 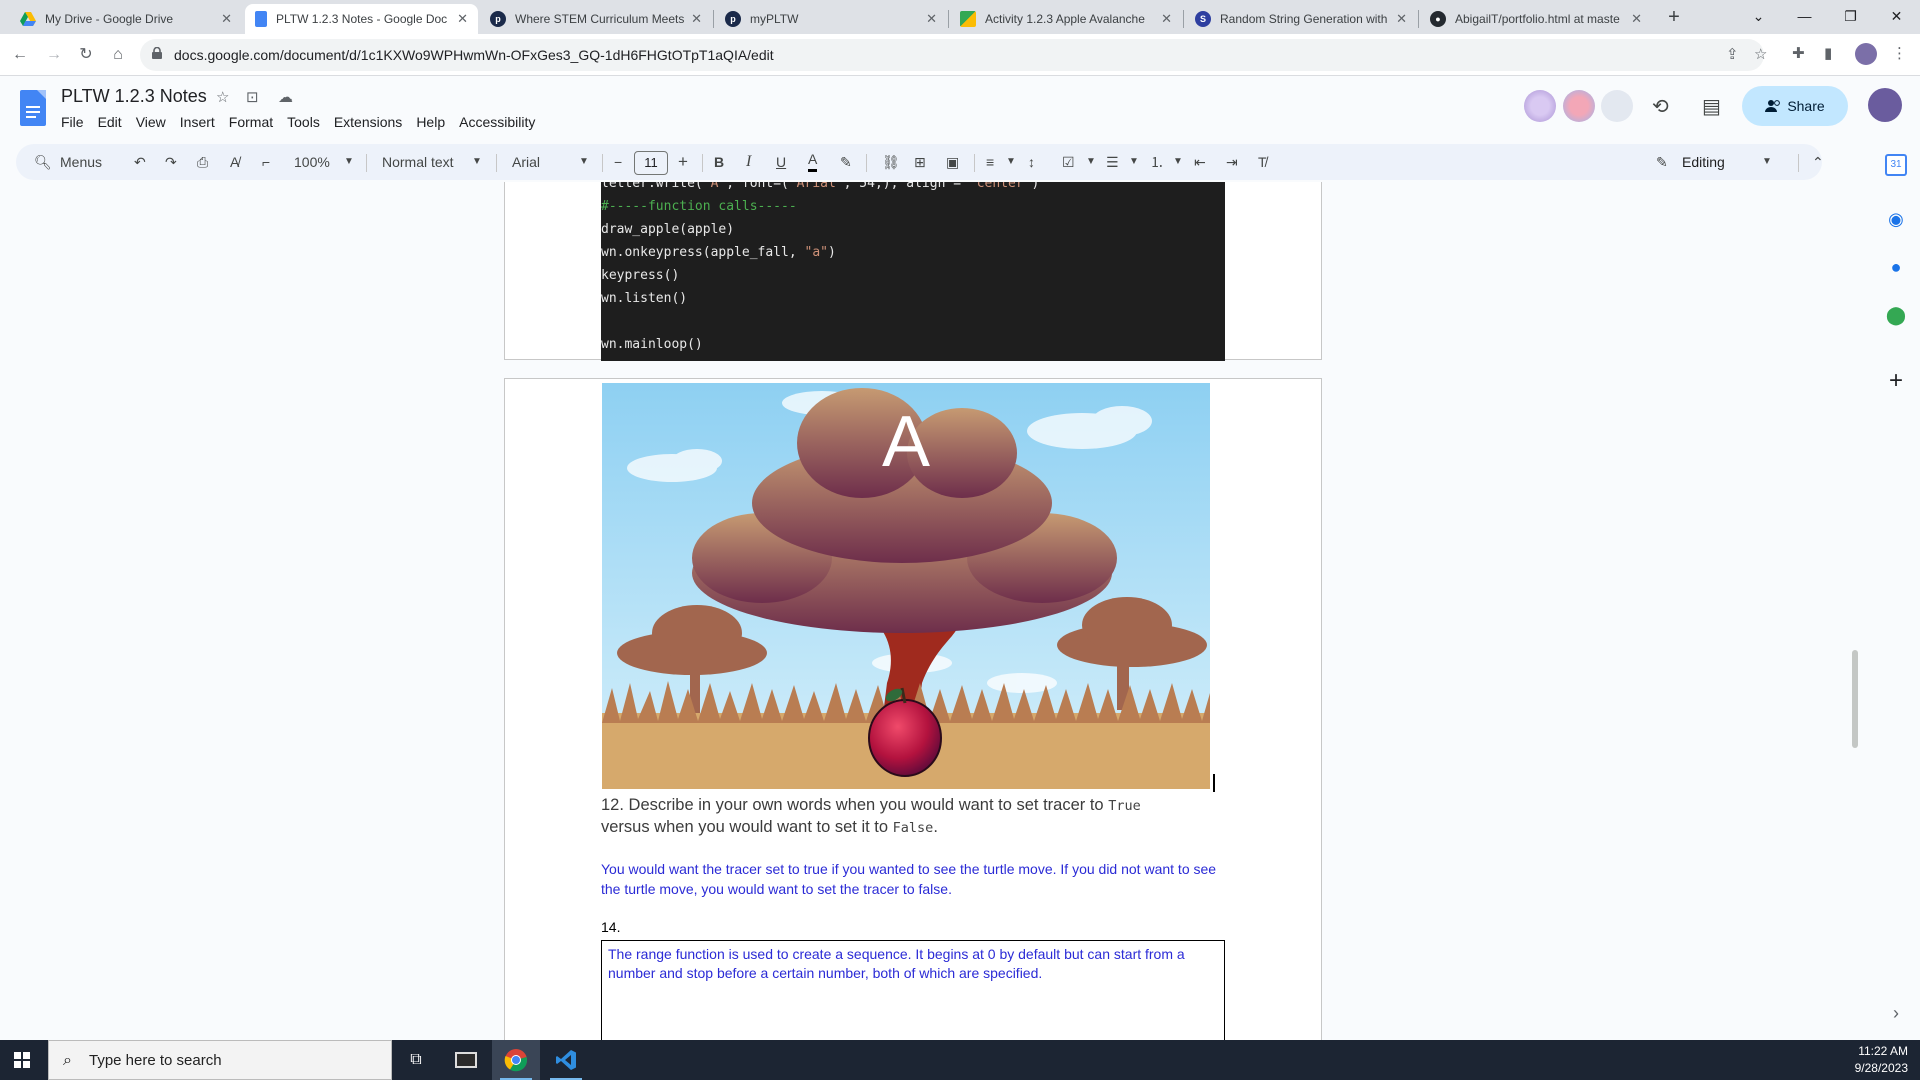 What do you see at coordinates (1660, 106) in the screenshot?
I see `version-history-icon: ⟲` at bounding box center [1660, 106].